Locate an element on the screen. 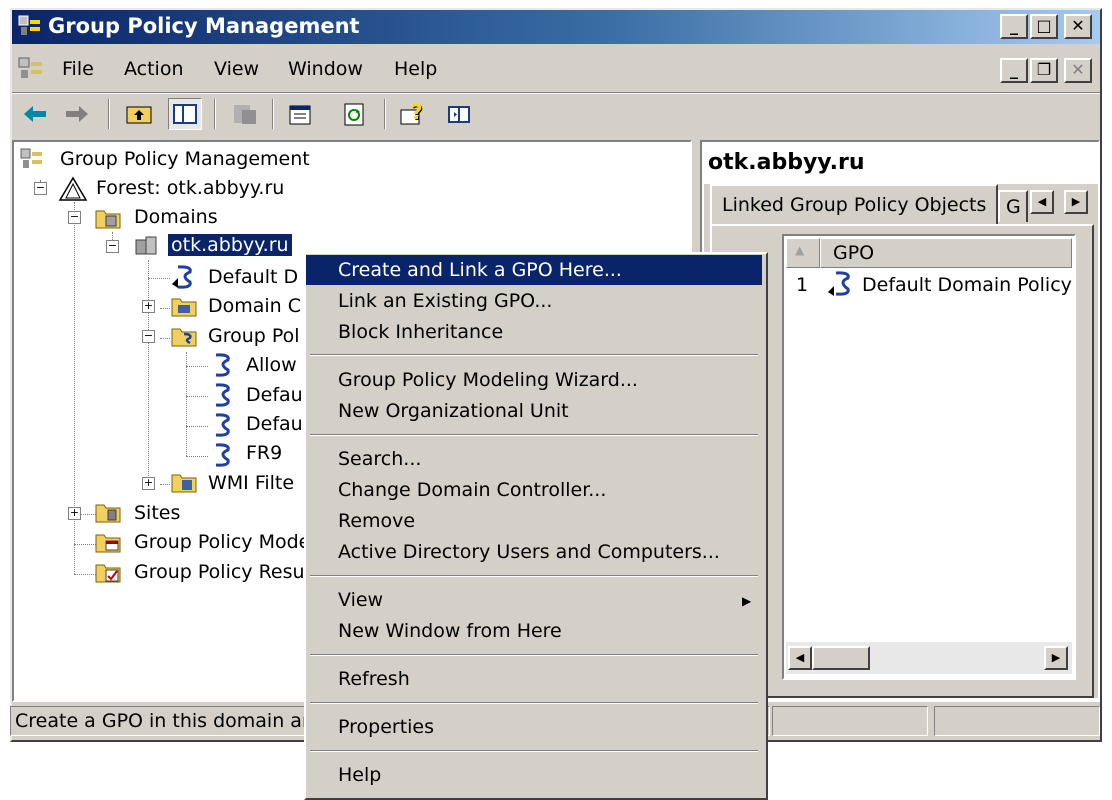 The image size is (1112, 800). tab-next: G is located at coordinates (1013, 206).